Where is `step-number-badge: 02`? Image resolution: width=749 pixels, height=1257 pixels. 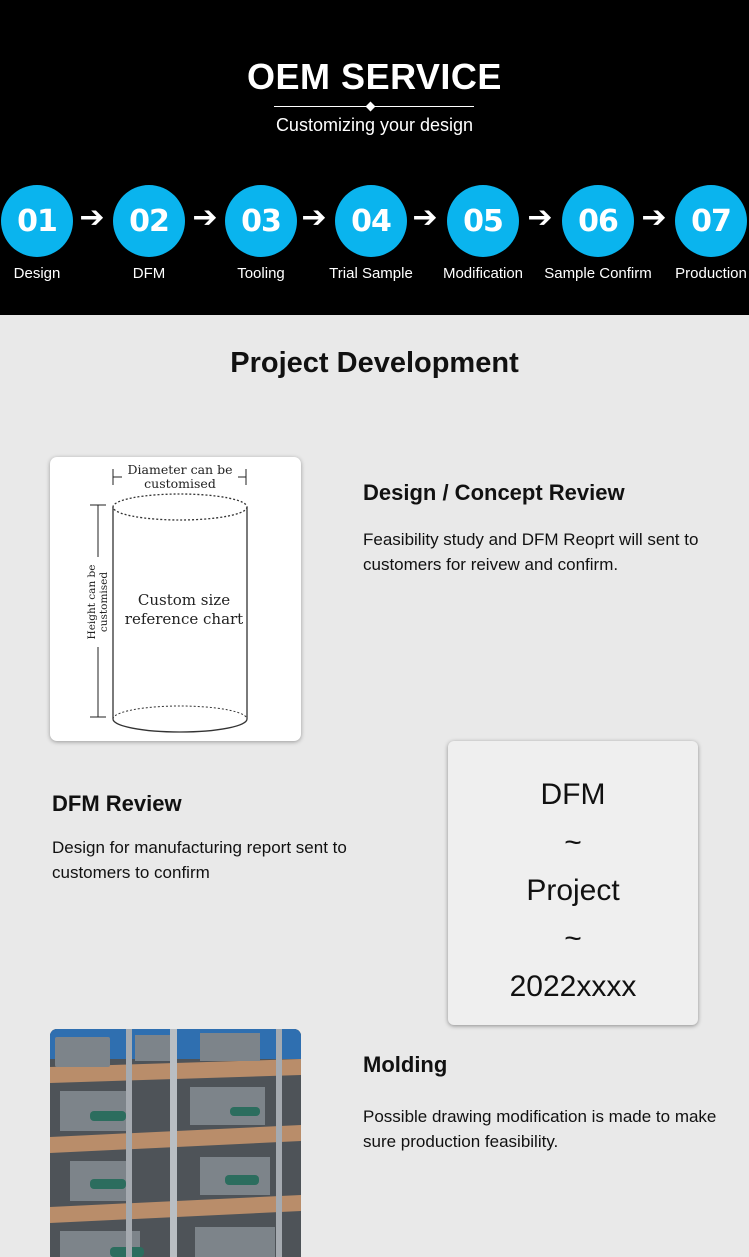 step-number-badge: 02 is located at coordinates (149, 221).